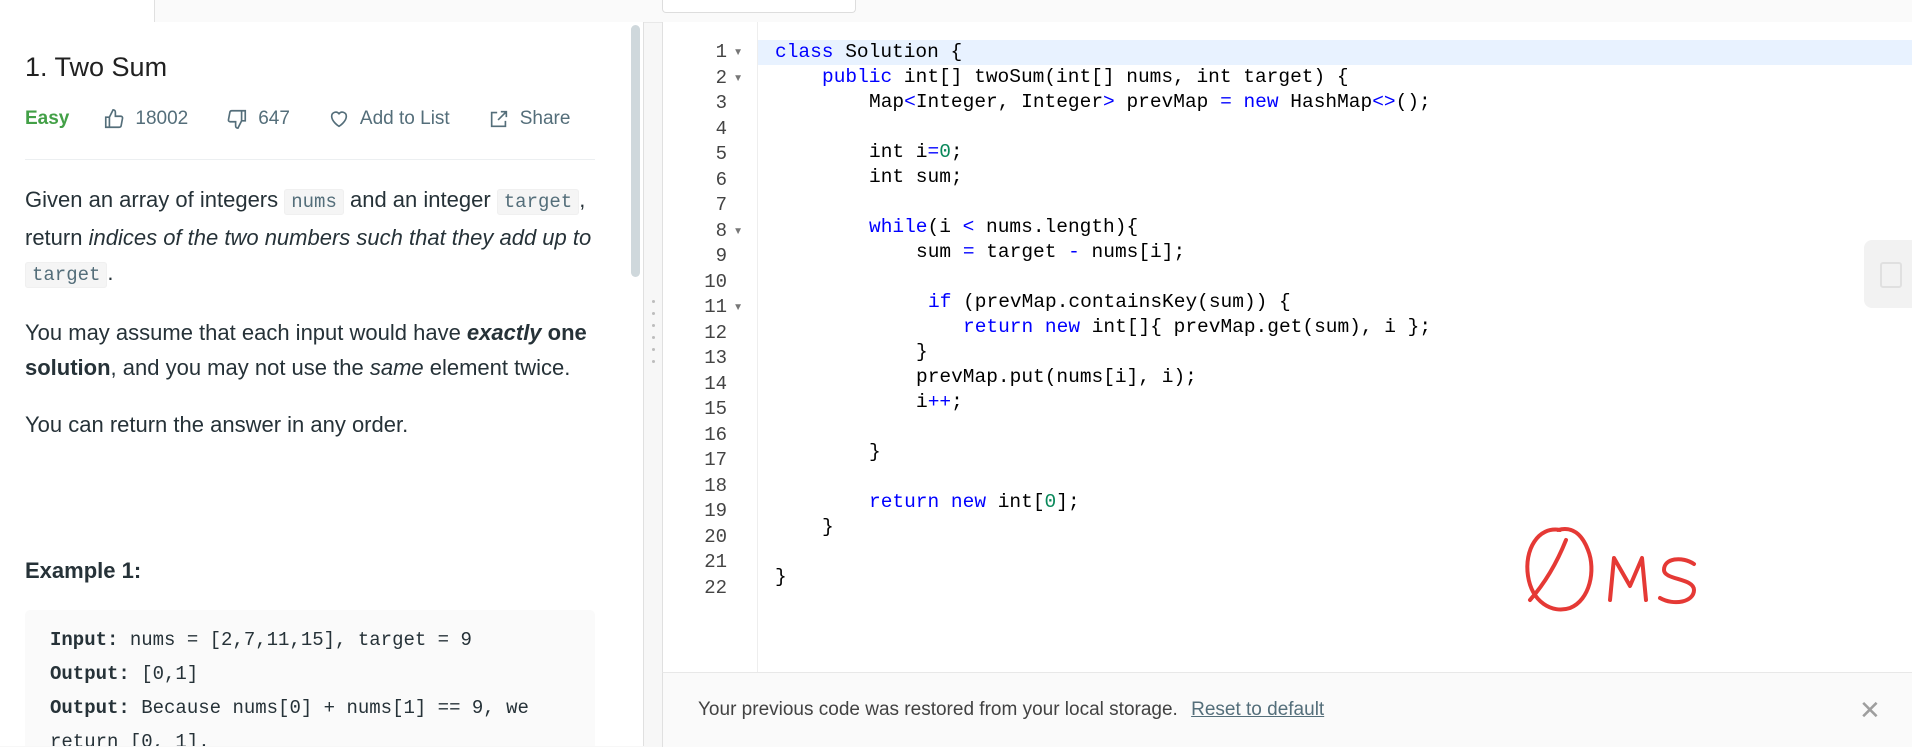 The image size is (1912, 747). Describe the element at coordinates (721, 230) in the screenshot. I see `line-number: 8` at that location.